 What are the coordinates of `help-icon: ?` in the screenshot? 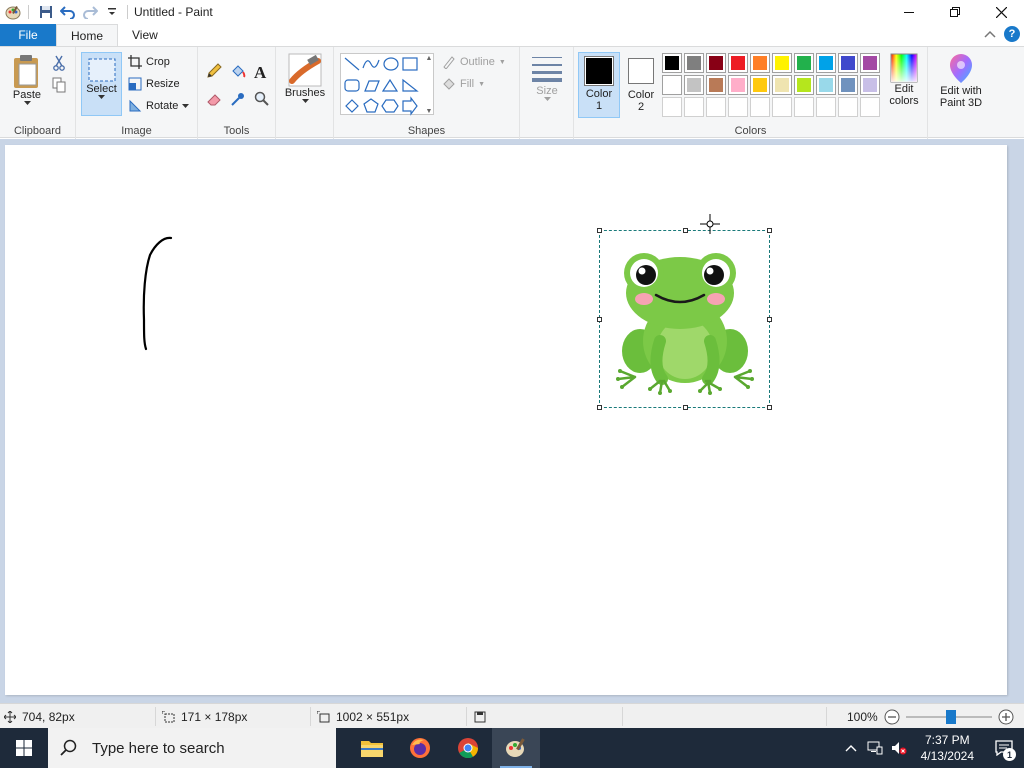 It's located at (1012, 34).